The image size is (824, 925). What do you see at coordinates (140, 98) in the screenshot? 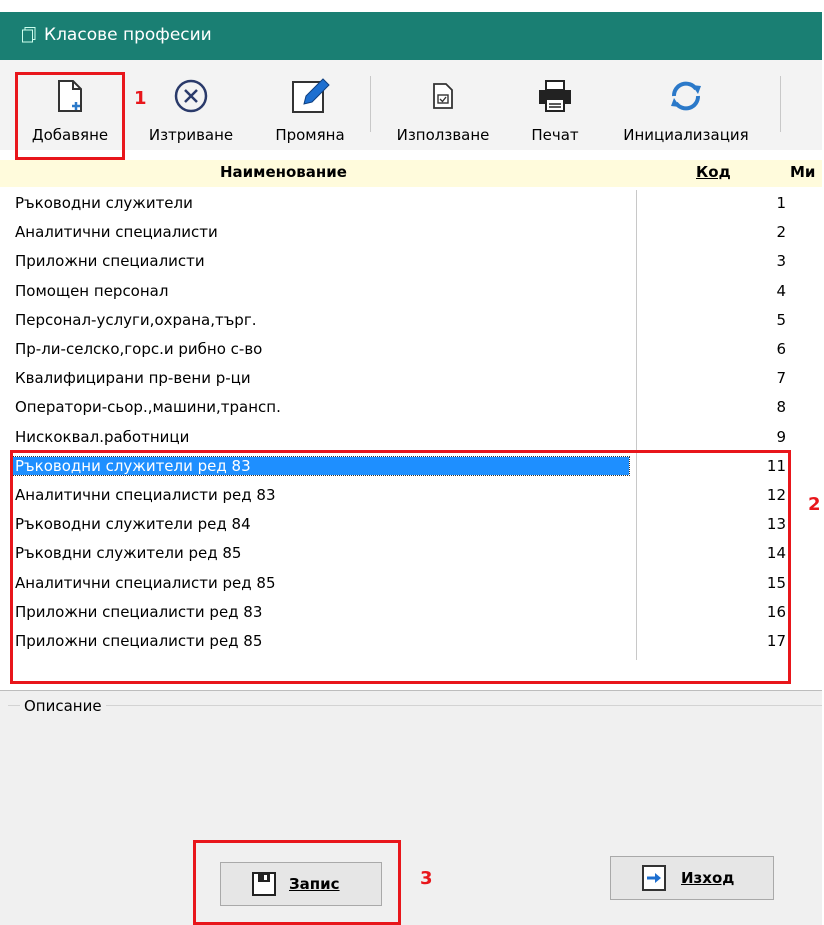
I see `annotation-number-1: 1` at bounding box center [140, 98].